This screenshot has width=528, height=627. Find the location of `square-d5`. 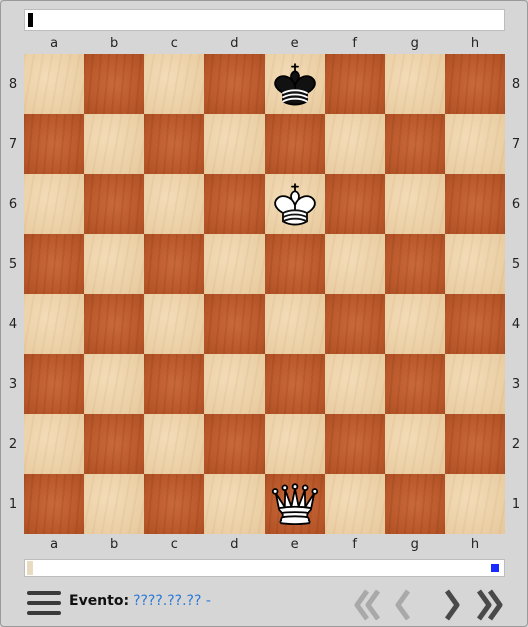

square-d5 is located at coordinates (234, 264).